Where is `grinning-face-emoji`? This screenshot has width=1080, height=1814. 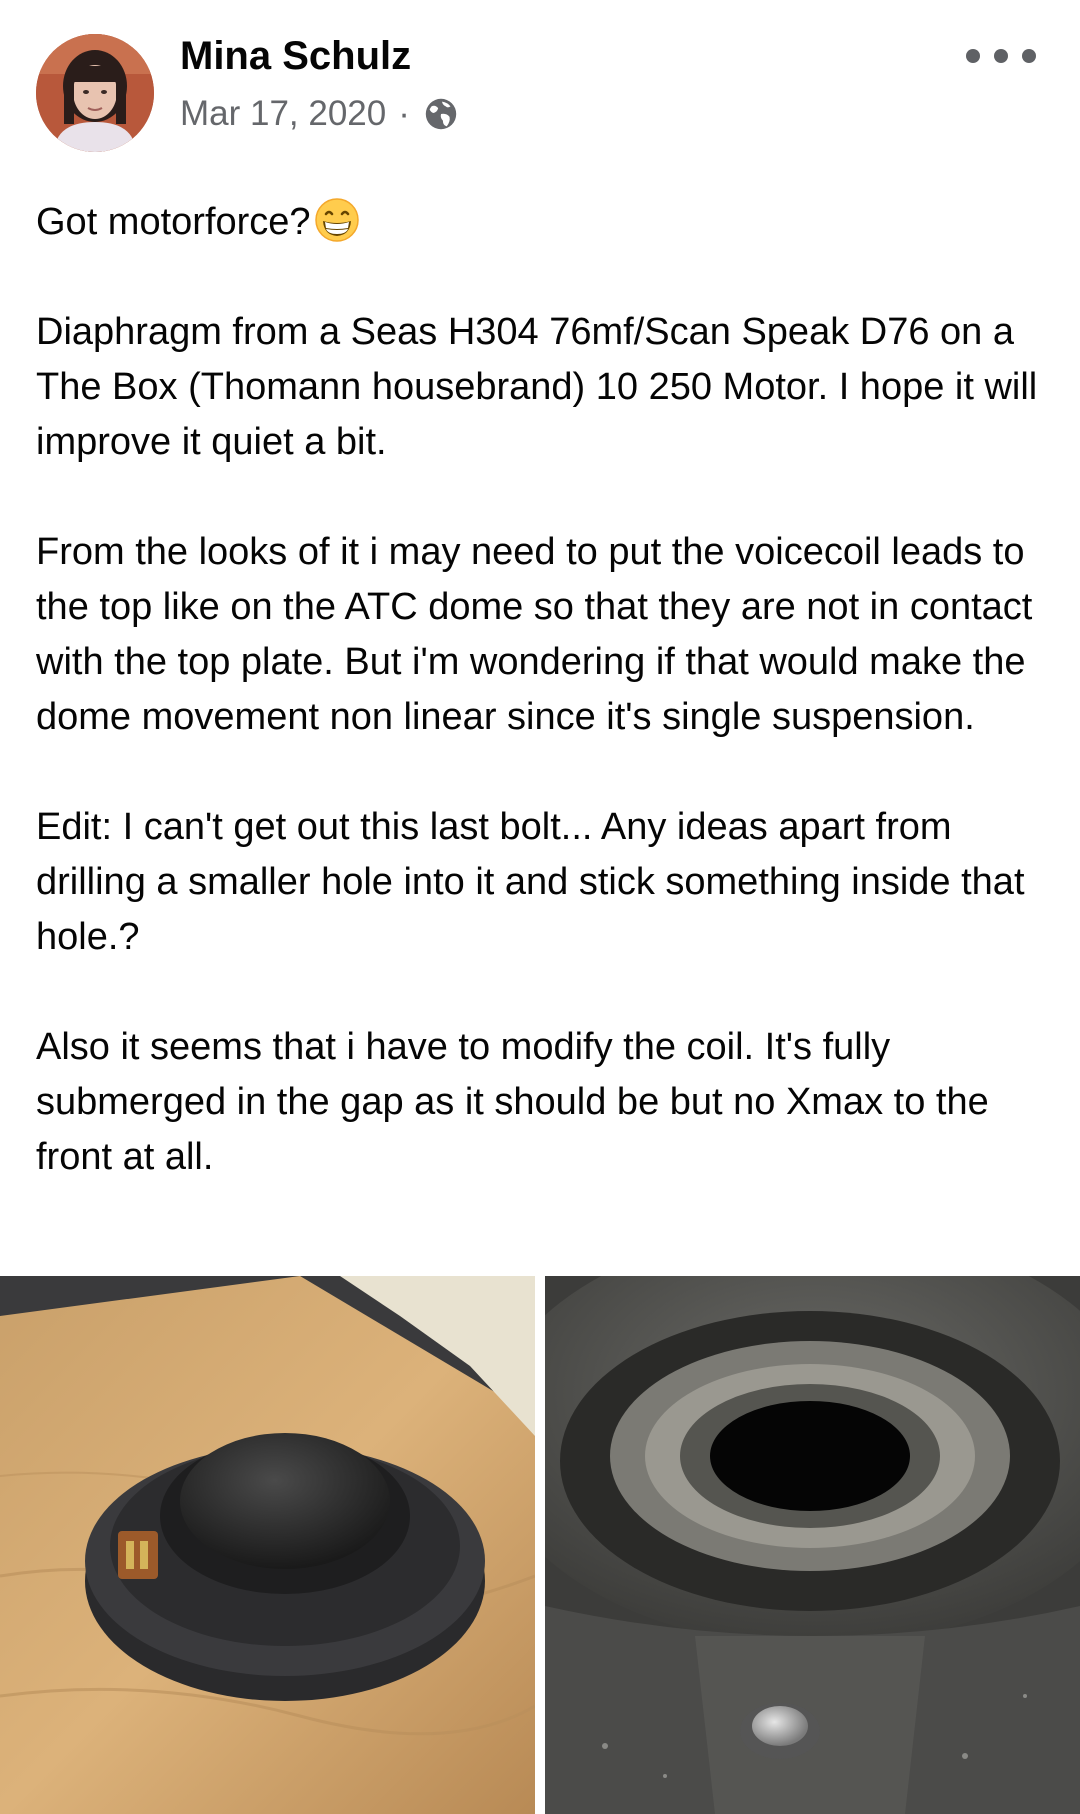
grinning-face-emoji is located at coordinates (336, 220).